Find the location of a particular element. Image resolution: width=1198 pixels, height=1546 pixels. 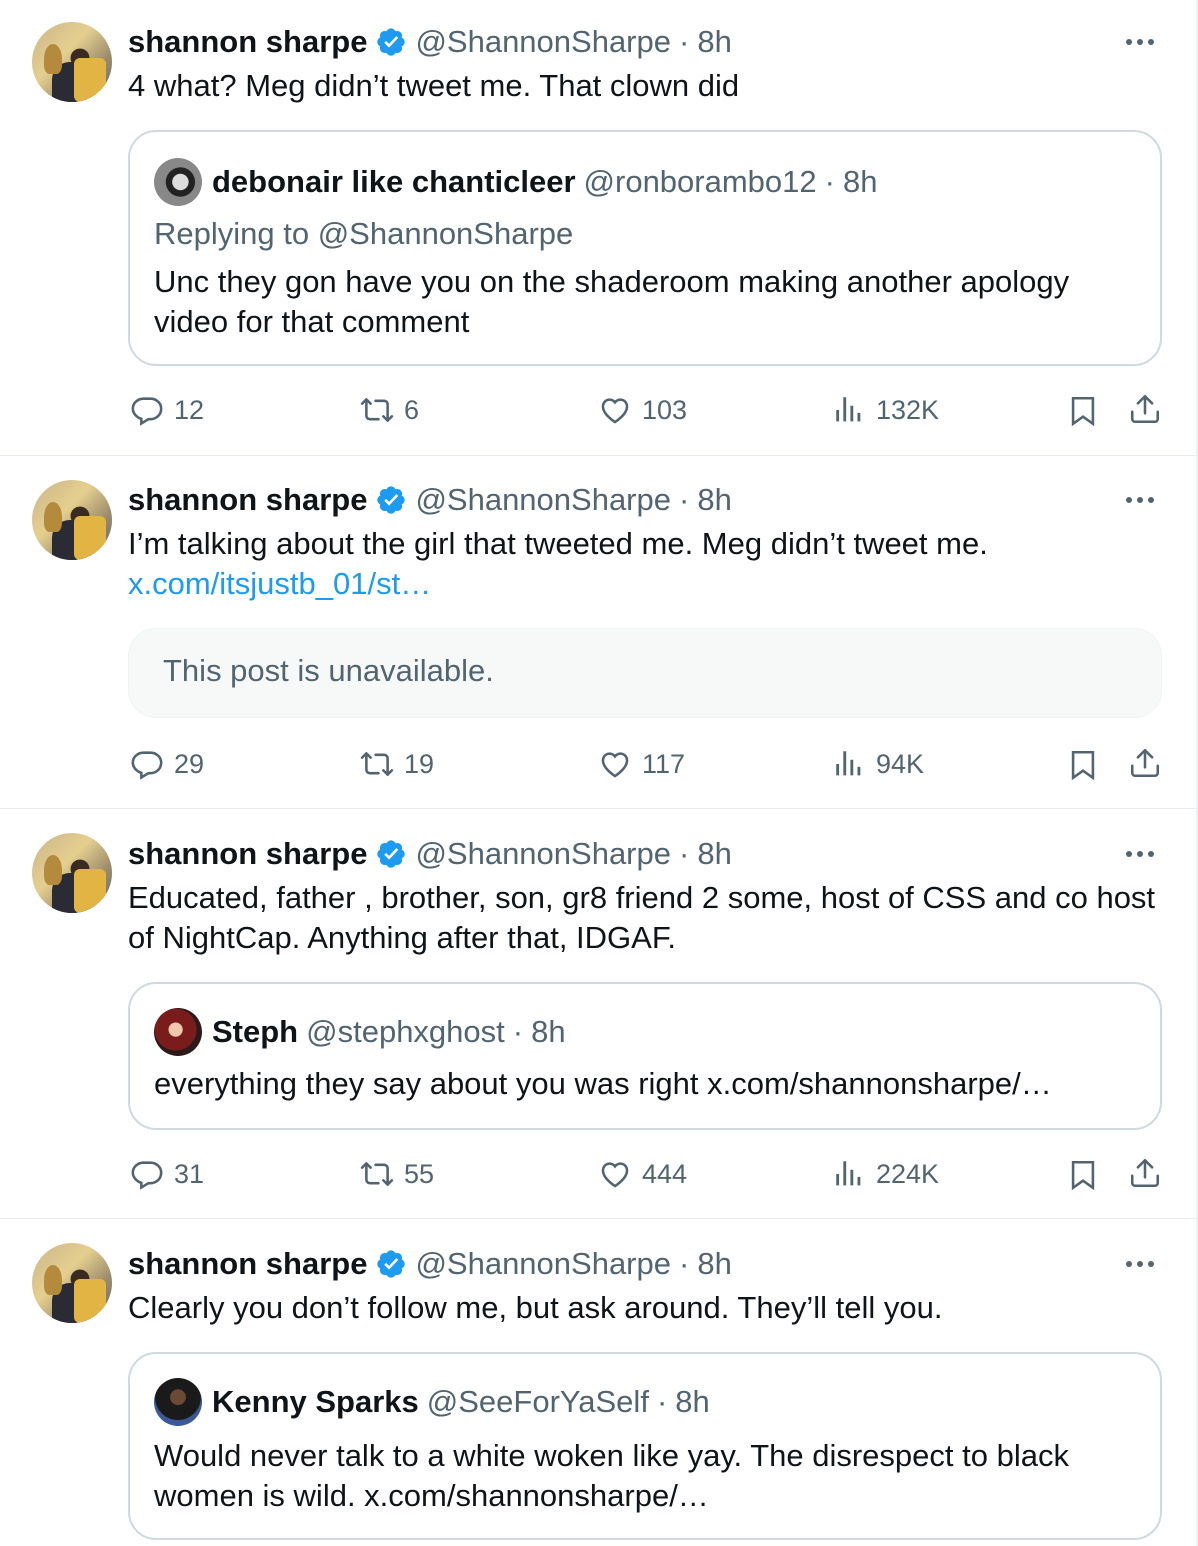

views-button: 132K is located at coordinates (885, 410).